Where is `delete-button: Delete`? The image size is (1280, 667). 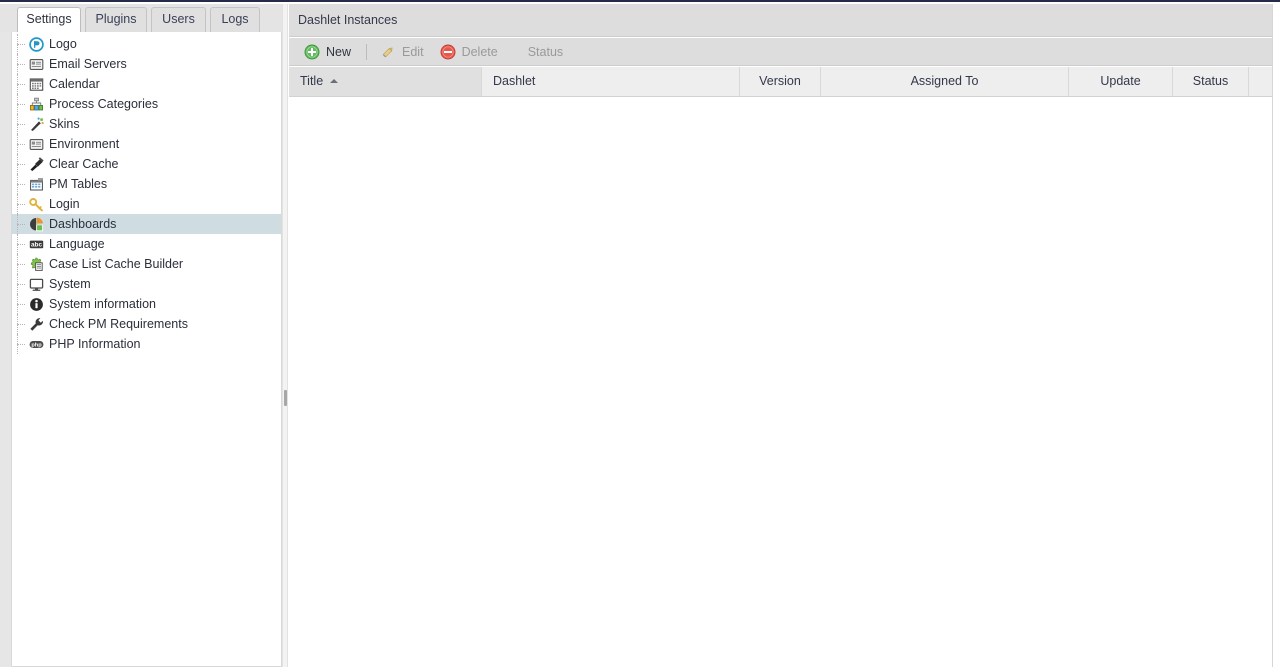 delete-button: Delete is located at coordinates (469, 52).